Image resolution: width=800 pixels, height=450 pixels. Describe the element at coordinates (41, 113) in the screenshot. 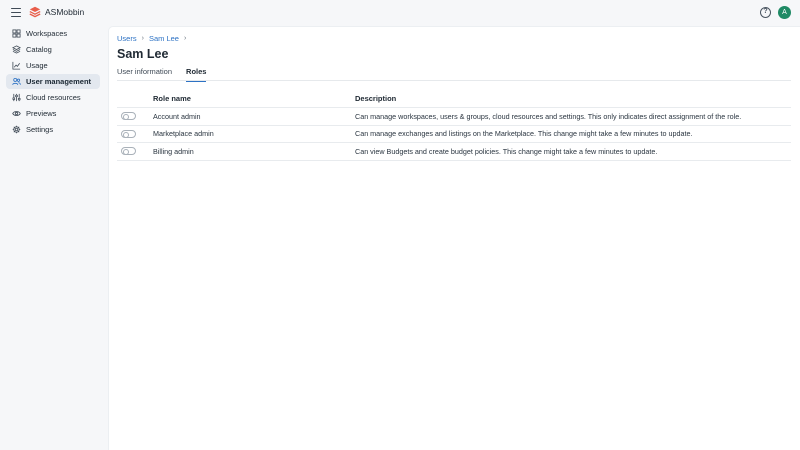

I see `sidebar-item-label: Previews` at that location.